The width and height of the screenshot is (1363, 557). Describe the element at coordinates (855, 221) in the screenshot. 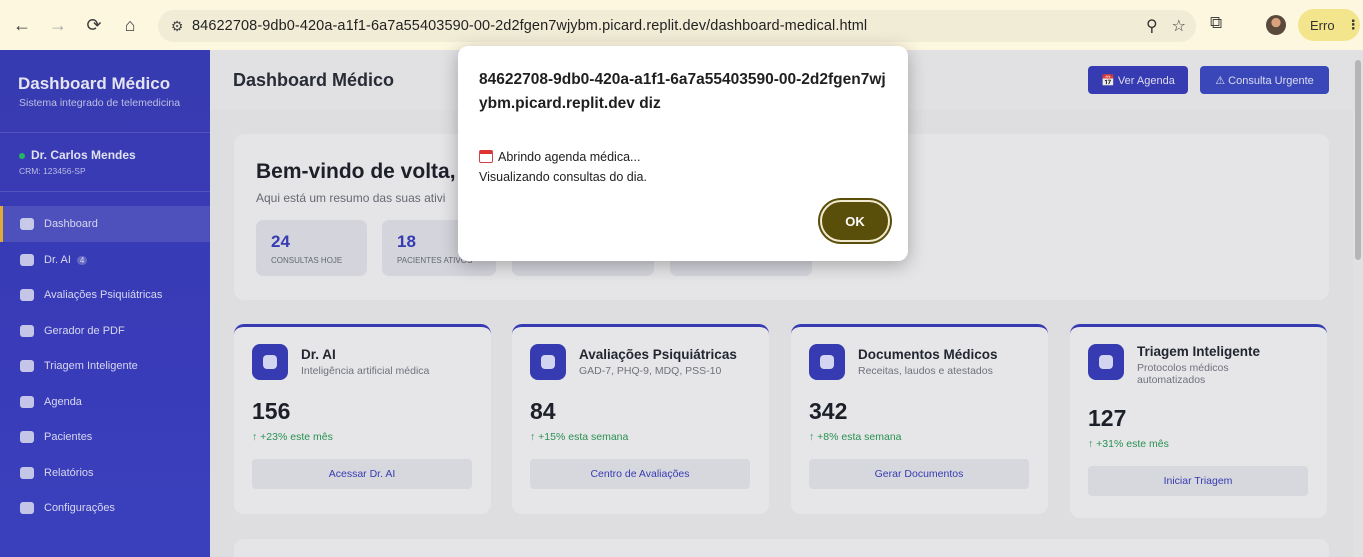

I see `ok-button: OK` at that location.